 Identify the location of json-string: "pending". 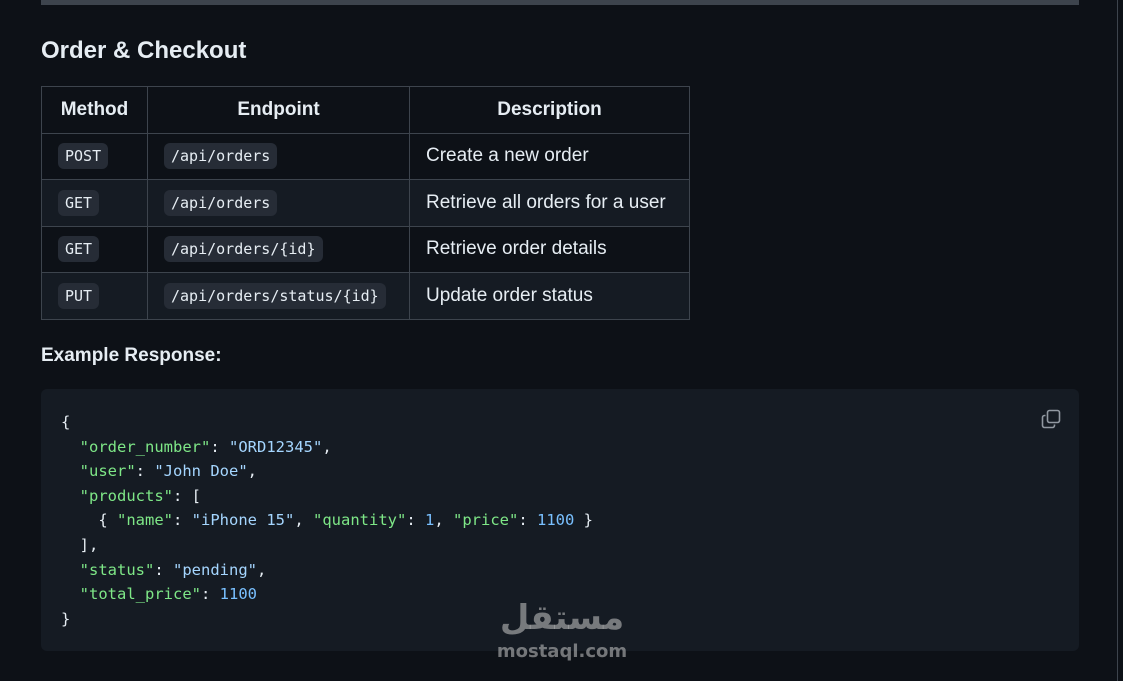
(215, 569).